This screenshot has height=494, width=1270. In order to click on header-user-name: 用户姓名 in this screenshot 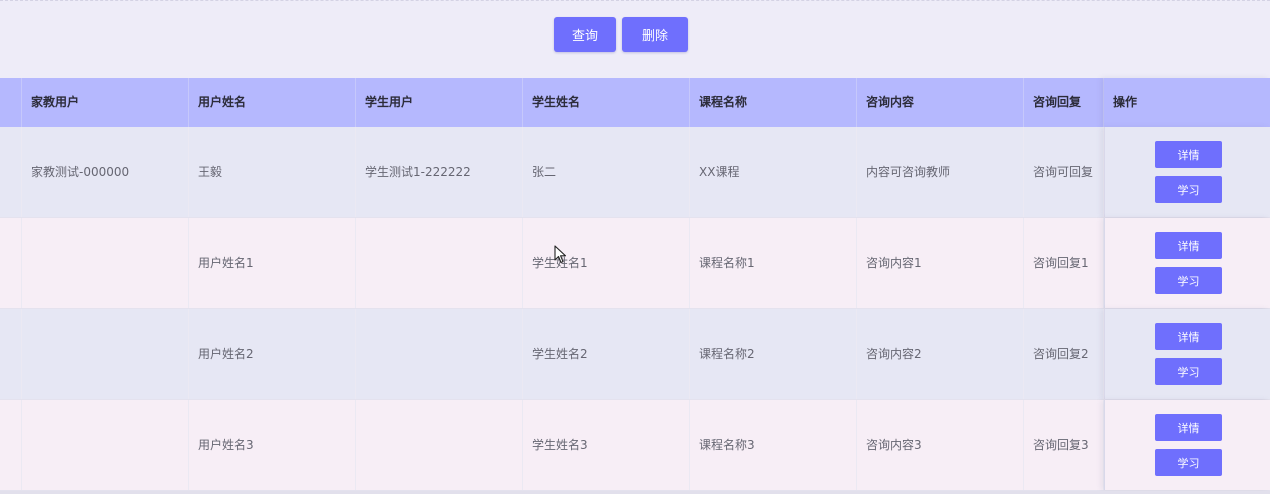, I will do `click(272, 102)`.